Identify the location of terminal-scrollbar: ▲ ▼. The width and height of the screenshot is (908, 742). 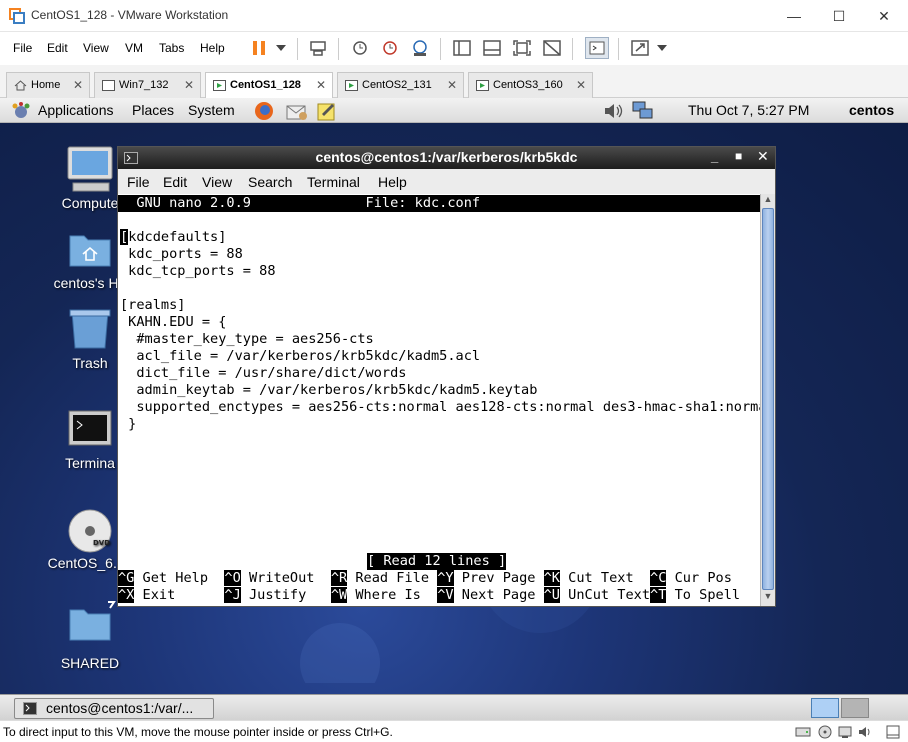
(767, 400).